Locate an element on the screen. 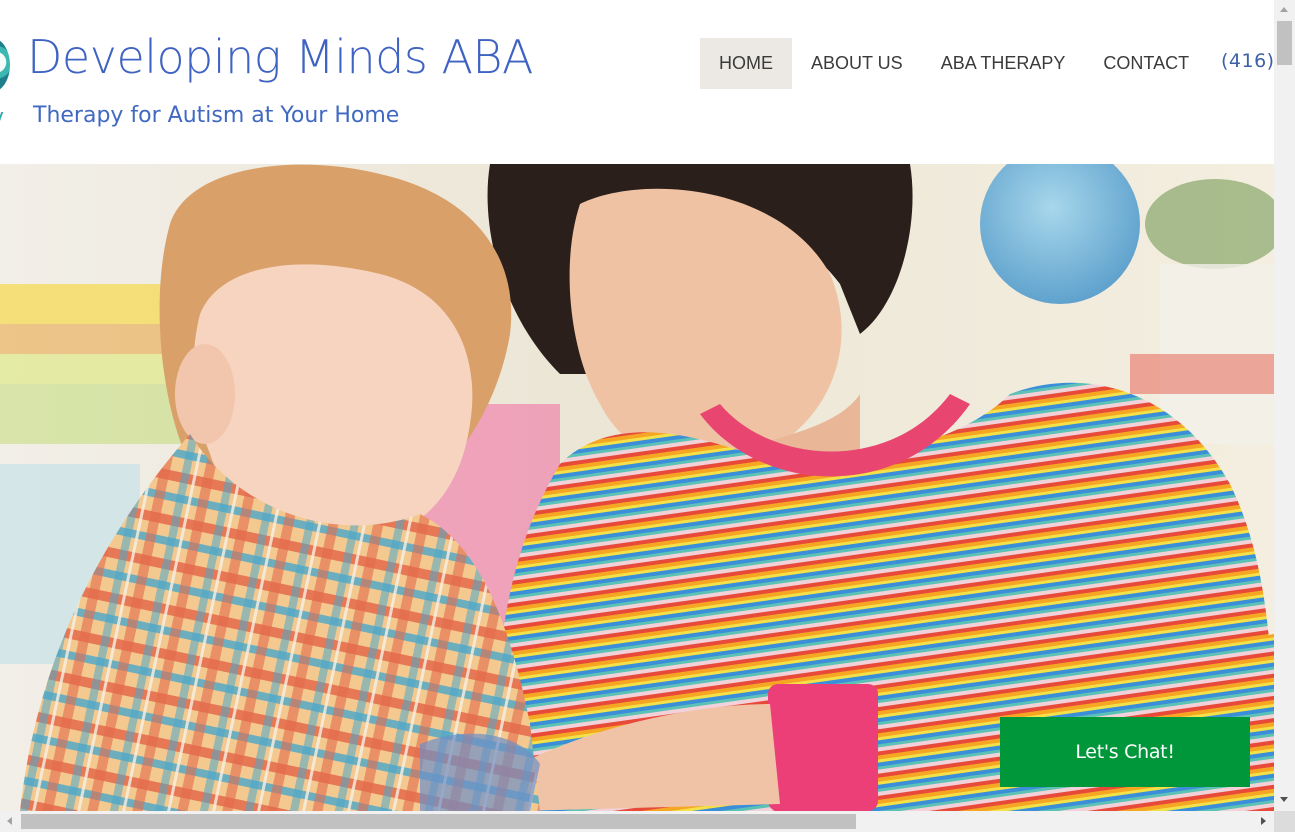 The image size is (1295, 832). scrollbar-corner is located at coordinates (1284, 821).